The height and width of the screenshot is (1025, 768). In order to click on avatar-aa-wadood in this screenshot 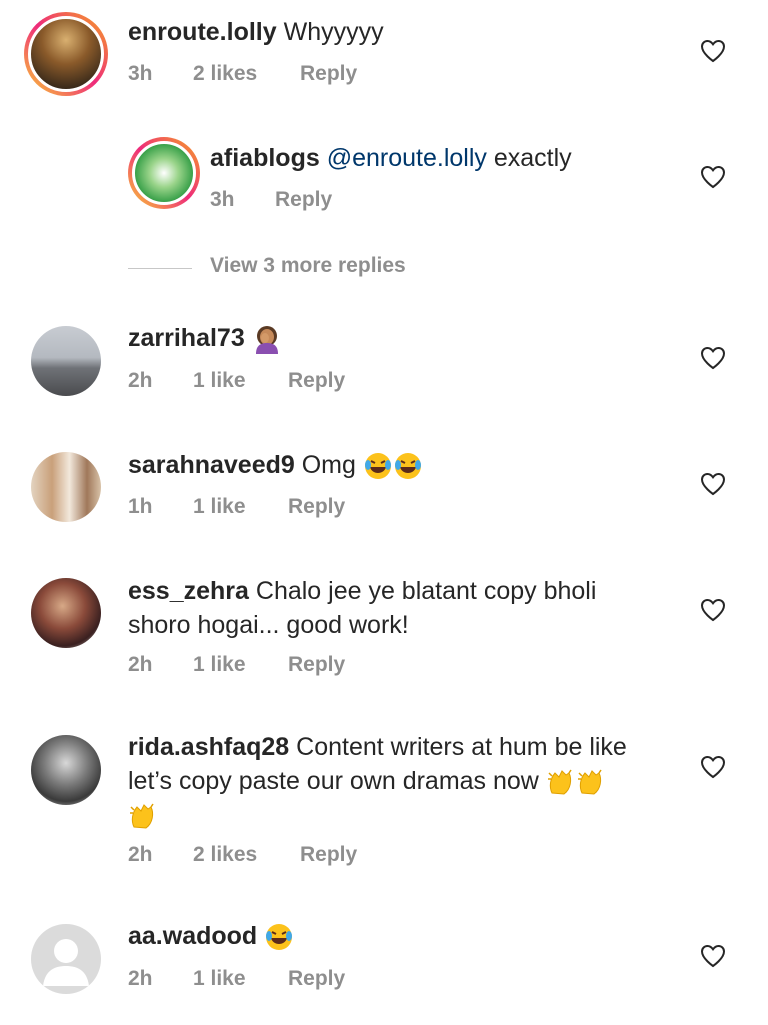, I will do `click(66, 959)`.